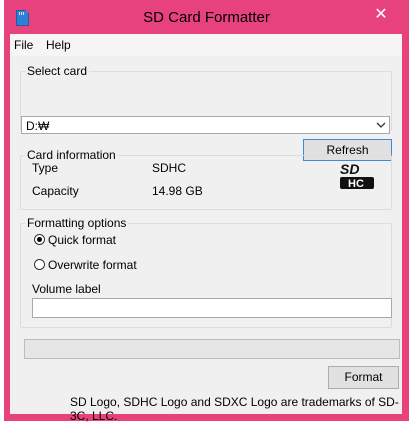  What do you see at coordinates (57, 71) in the screenshot?
I see `select-card-legend: Select card` at bounding box center [57, 71].